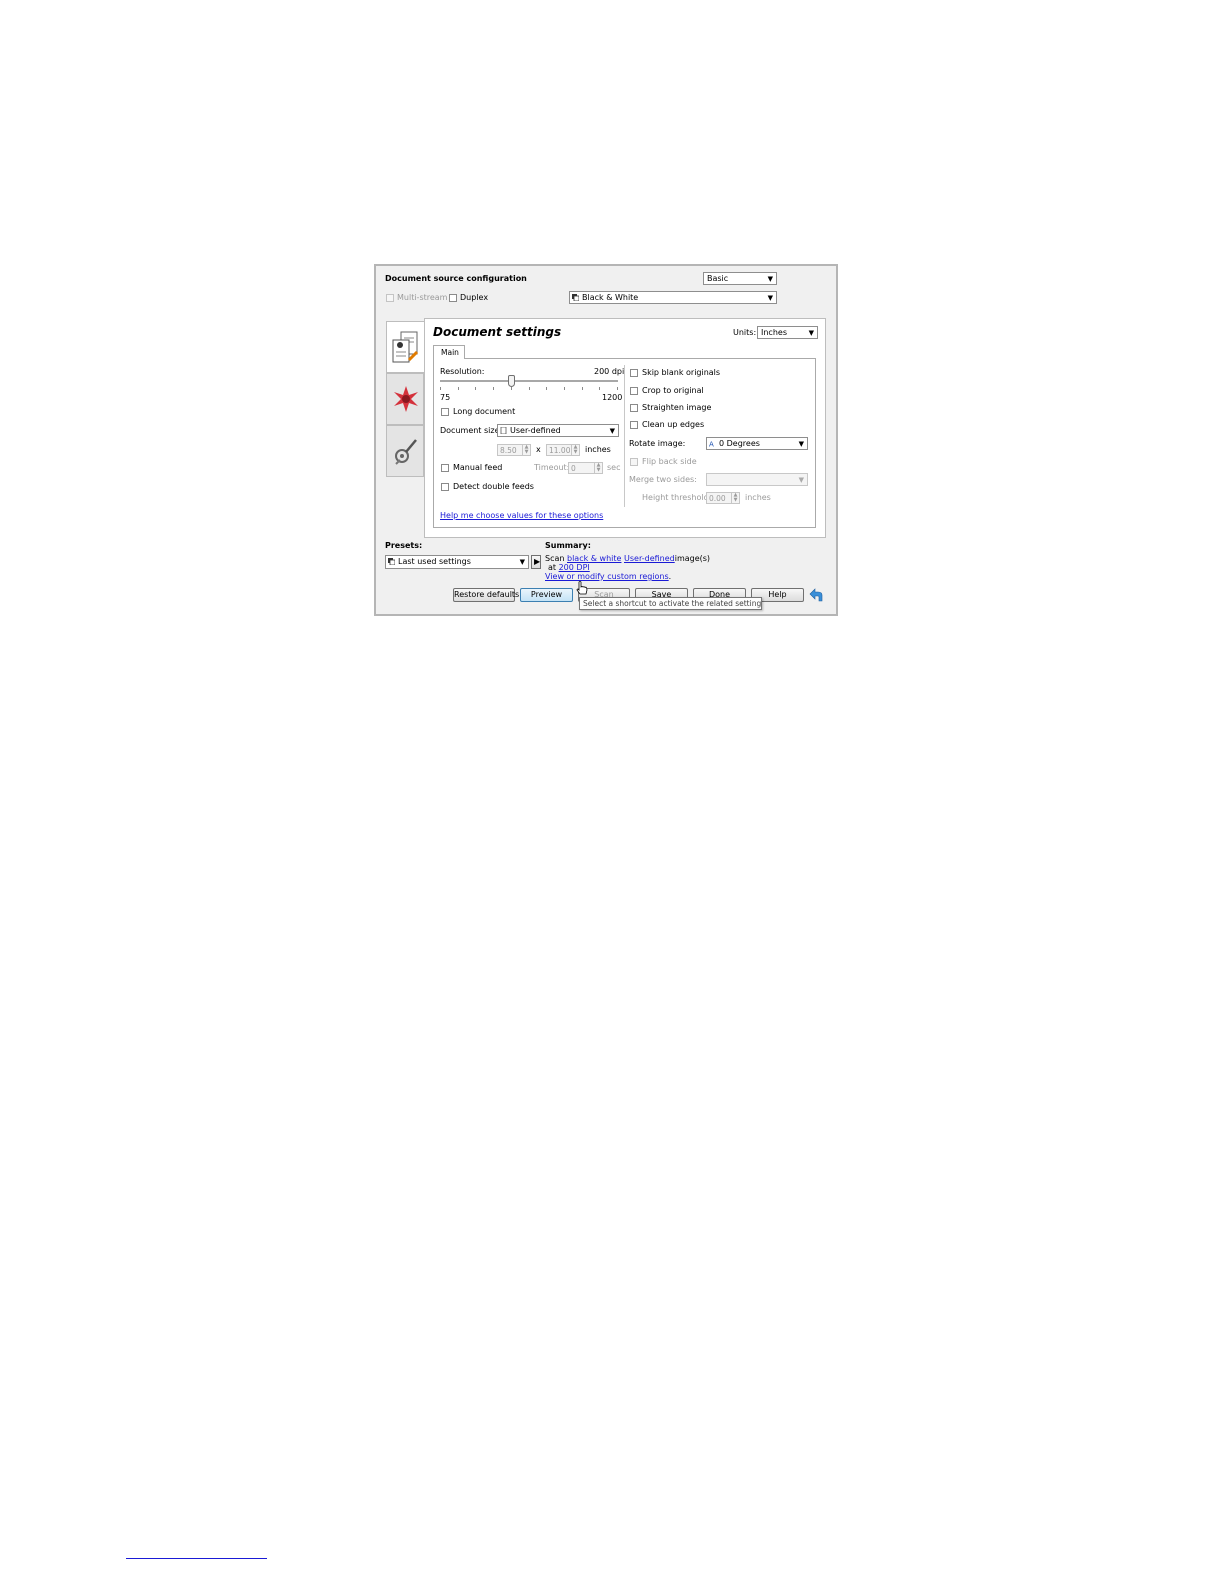 The height and width of the screenshot is (1584, 1224). I want to click on resolution-max: 1200, so click(612, 397).